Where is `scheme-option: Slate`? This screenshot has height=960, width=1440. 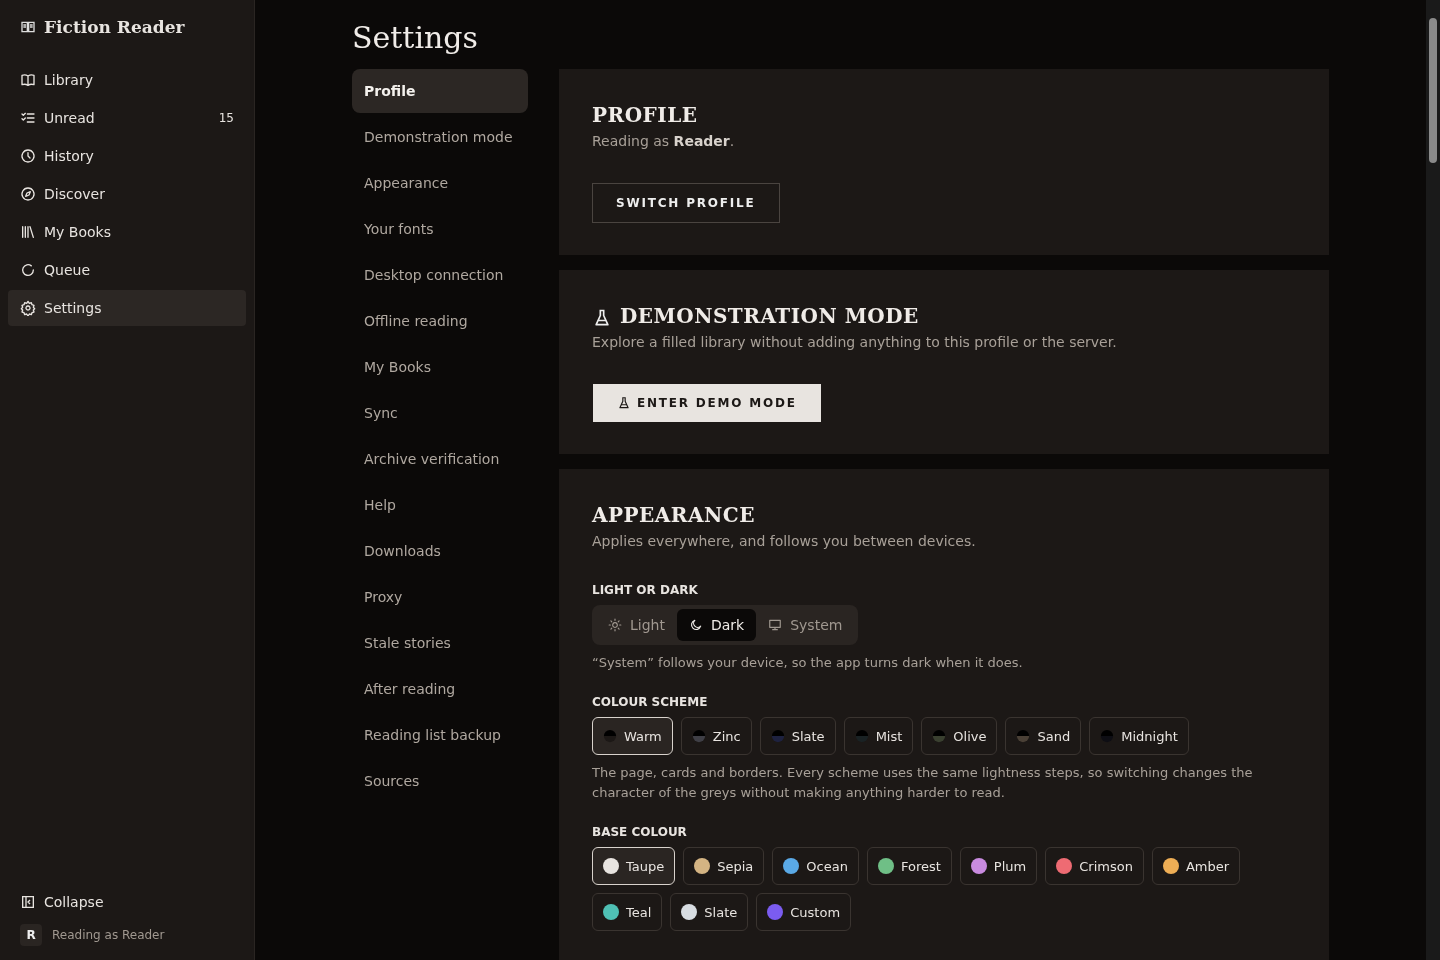
scheme-option: Slate is located at coordinates (797, 736).